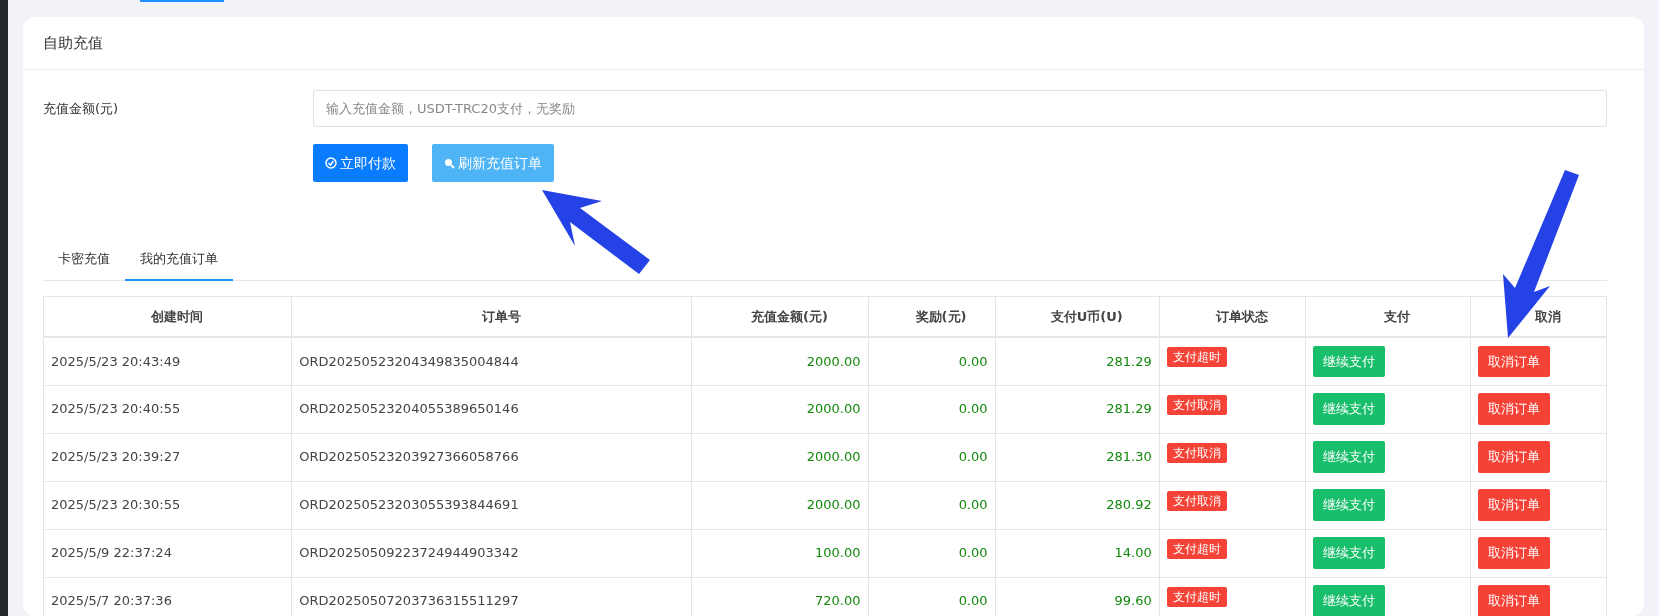 The width and height of the screenshot is (1659, 616). Describe the element at coordinates (331, 163) in the screenshot. I see `check-circle-icon` at that location.